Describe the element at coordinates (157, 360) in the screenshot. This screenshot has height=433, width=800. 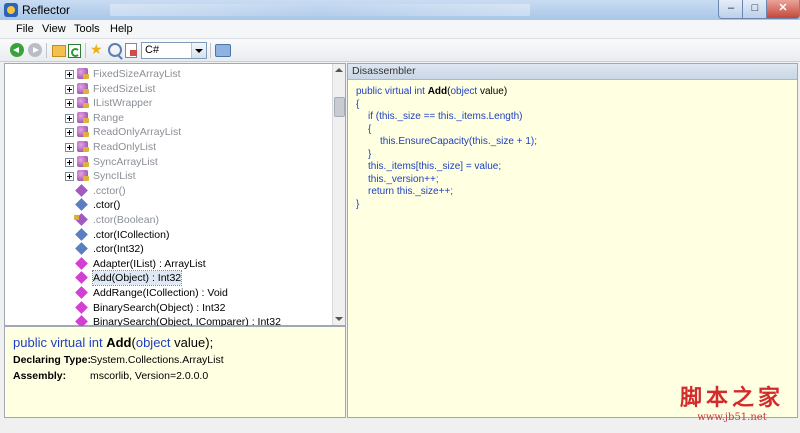
I see `declaring-type-value: System.Collections.ArrayList` at that location.